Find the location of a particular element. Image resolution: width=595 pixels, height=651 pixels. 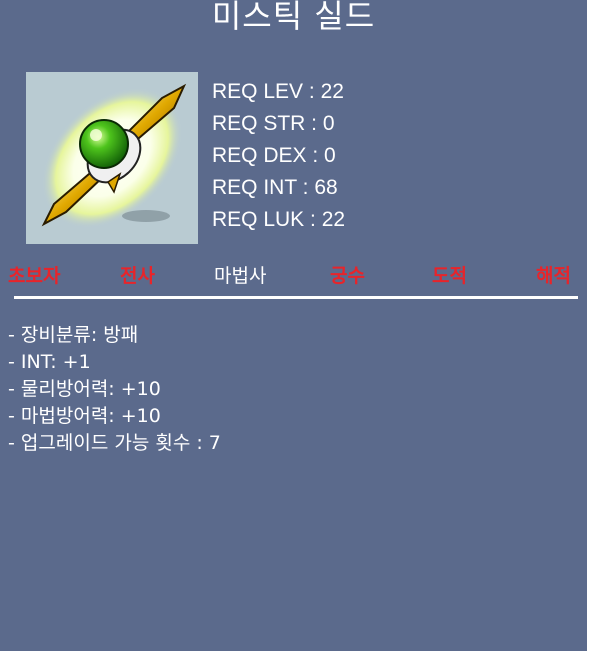

job-warrior: 전사 is located at coordinates (137, 276).